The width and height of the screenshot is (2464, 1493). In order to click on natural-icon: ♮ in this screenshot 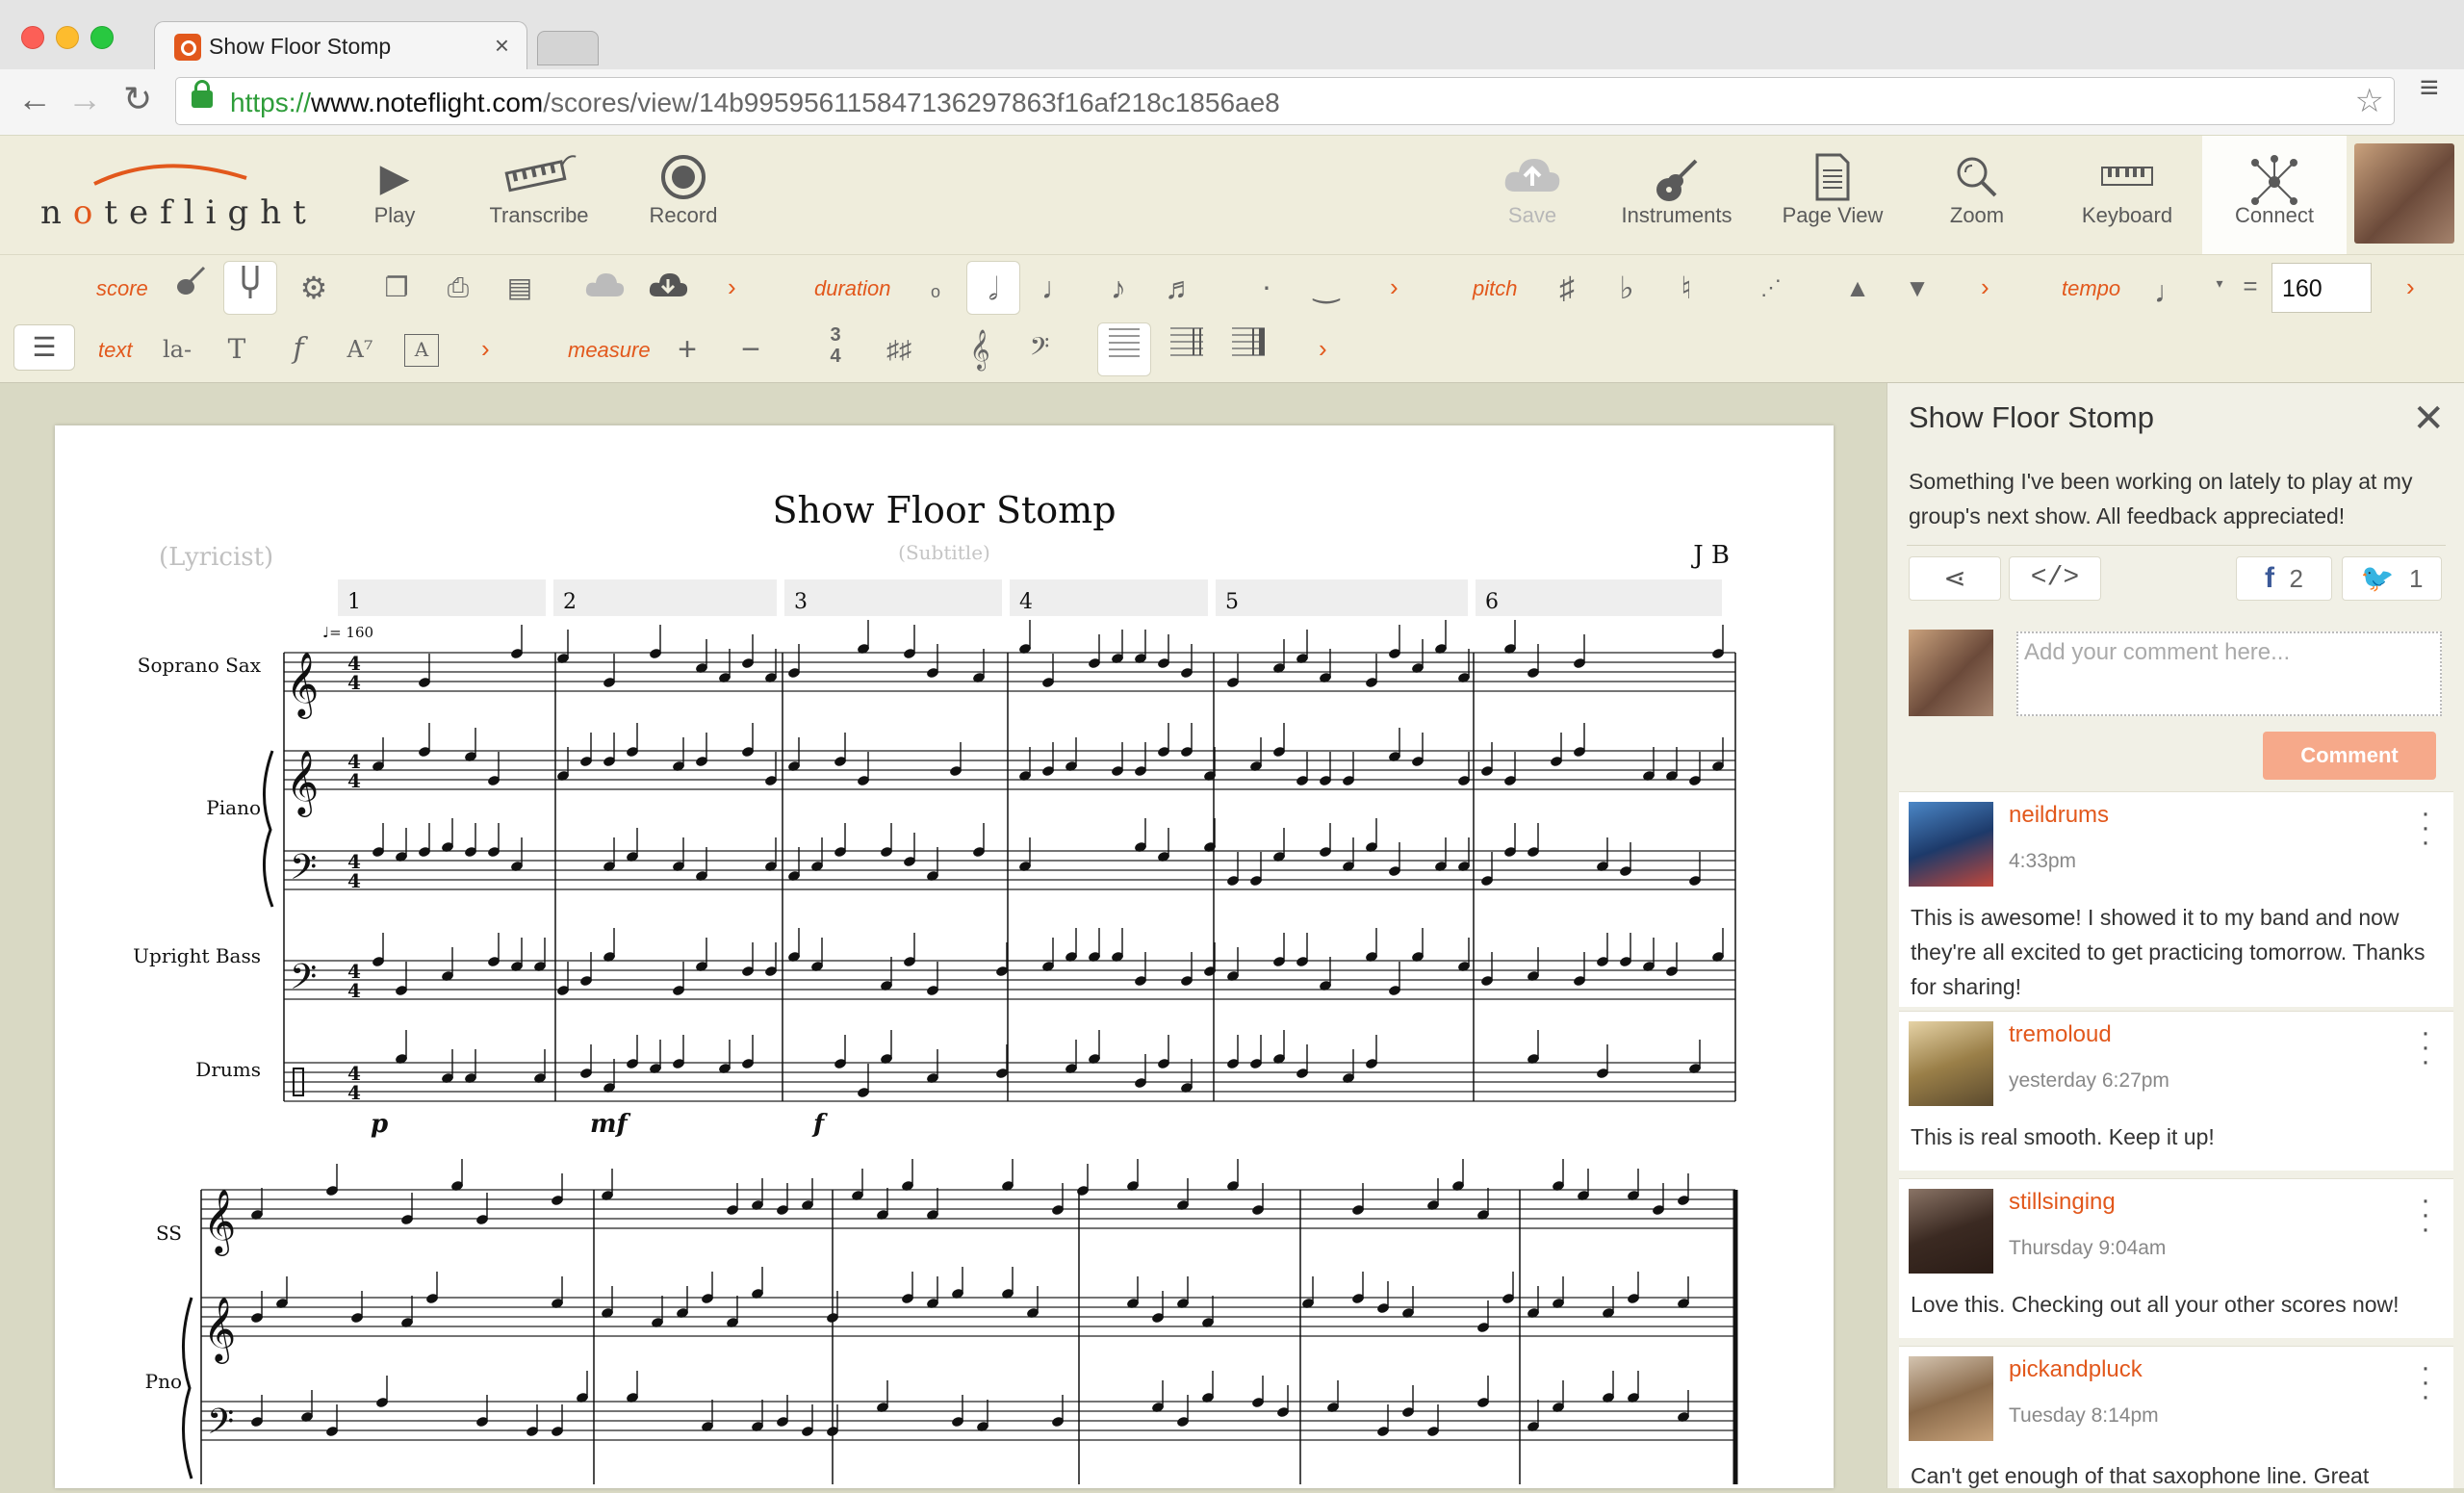, I will do `click(1686, 288)`.